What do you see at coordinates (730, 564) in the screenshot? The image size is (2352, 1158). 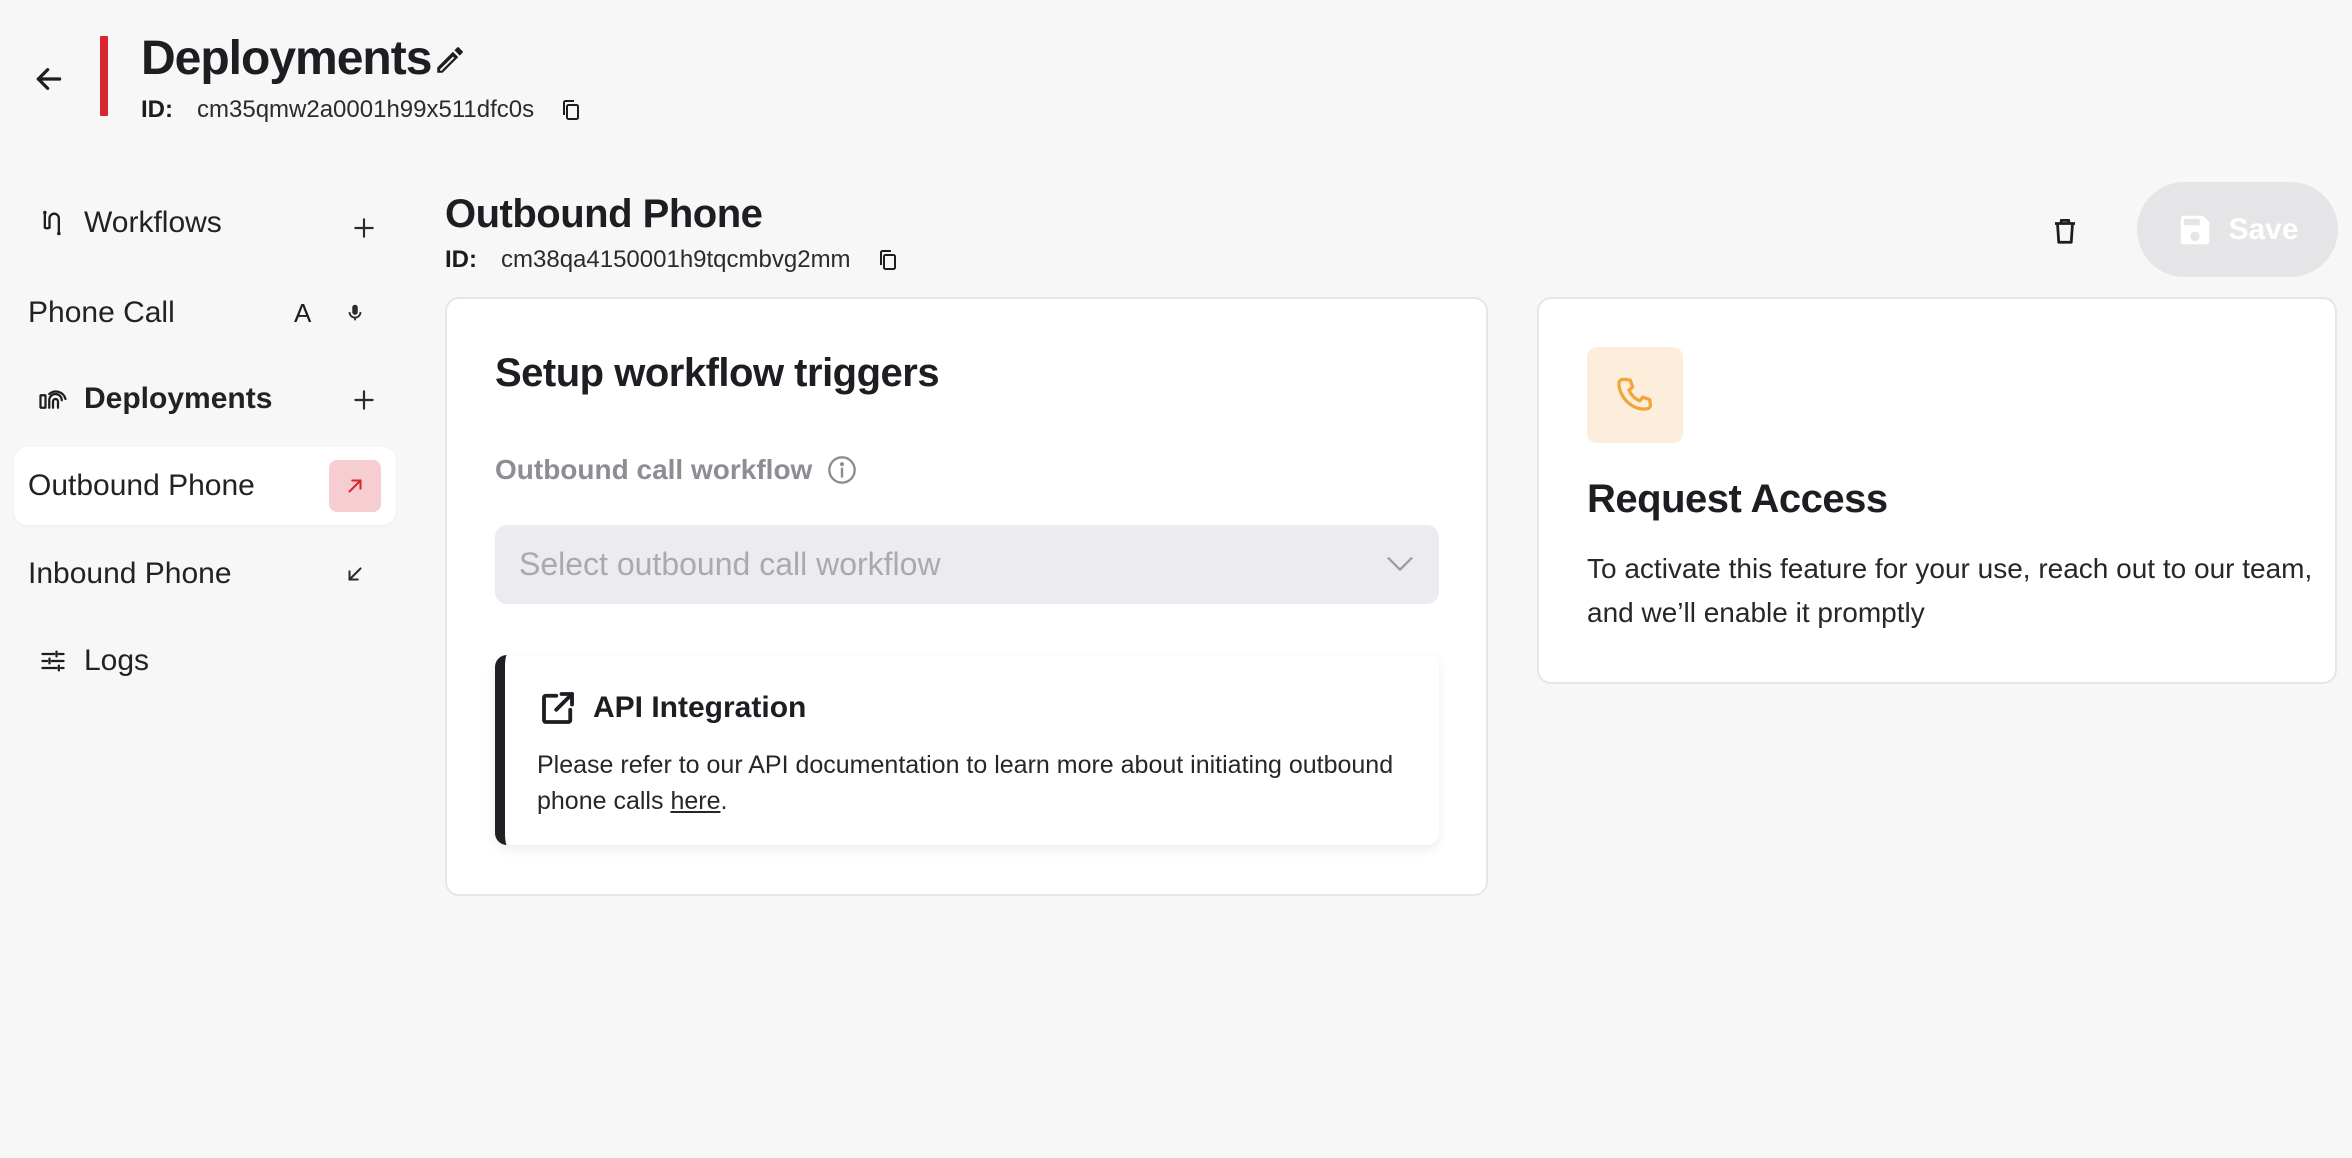 I see `select-placeholder: Select outbound call workflow` at bounding box center [730, 564].